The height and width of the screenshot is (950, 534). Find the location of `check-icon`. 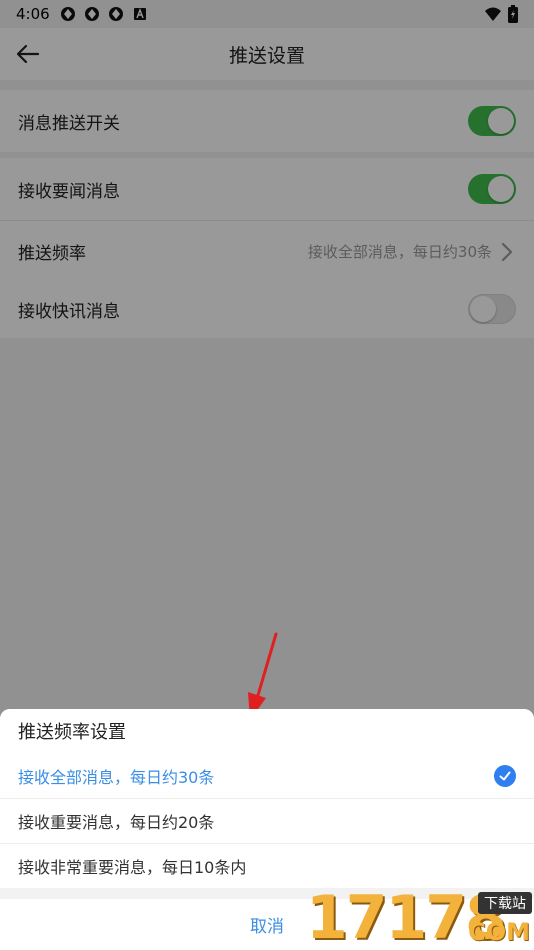

check-icon is located at coordinates (505, 775).